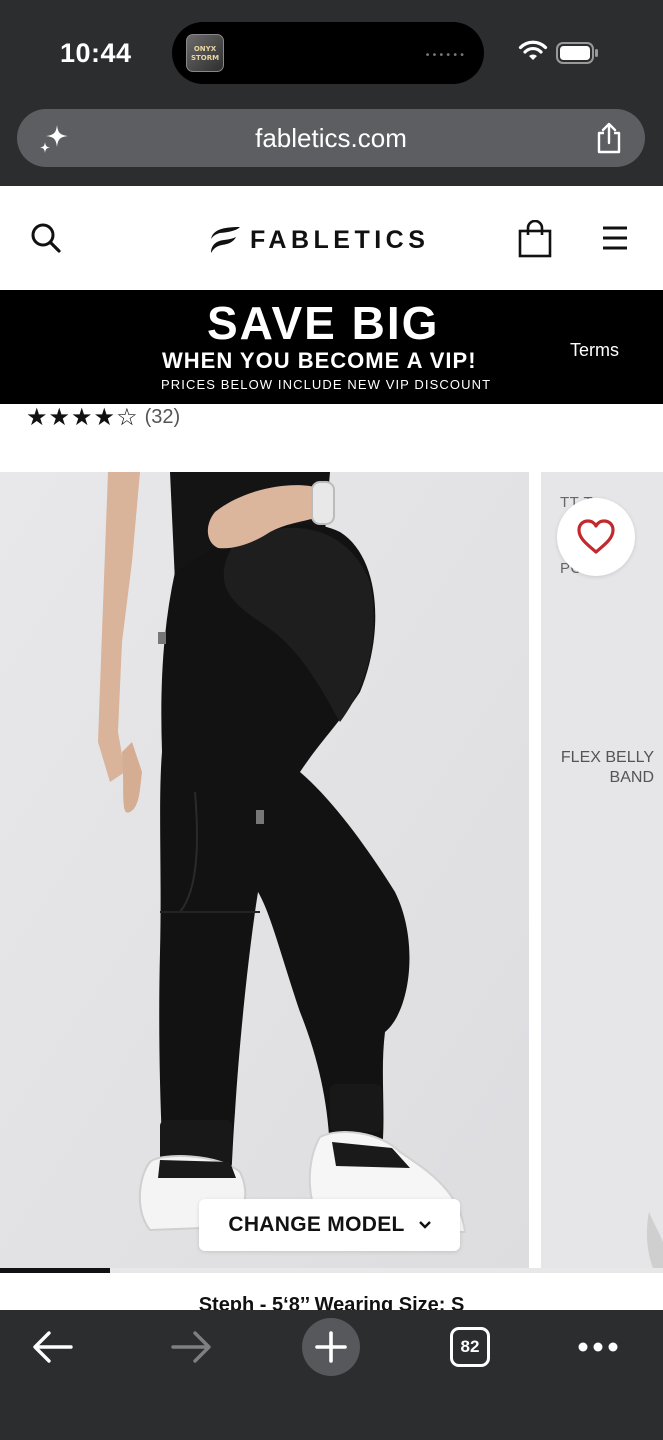 The width and height of the screenshot is (663, 1440). What do you see at coordinates (654, 1240) in the screenshot?
I see `product-detail-image` at bounding box center [654, 1240].